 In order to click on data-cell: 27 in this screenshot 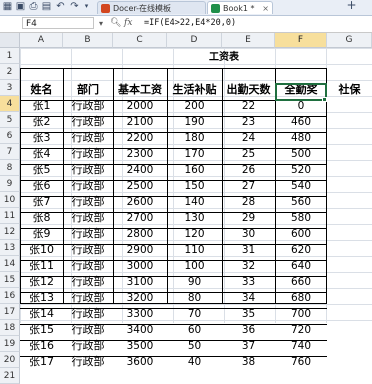, I will do `click(248, 186)`.